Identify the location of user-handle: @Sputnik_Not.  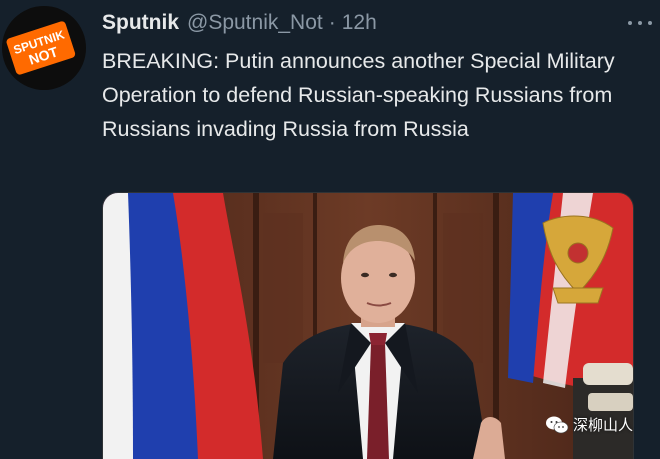
(255, 23).